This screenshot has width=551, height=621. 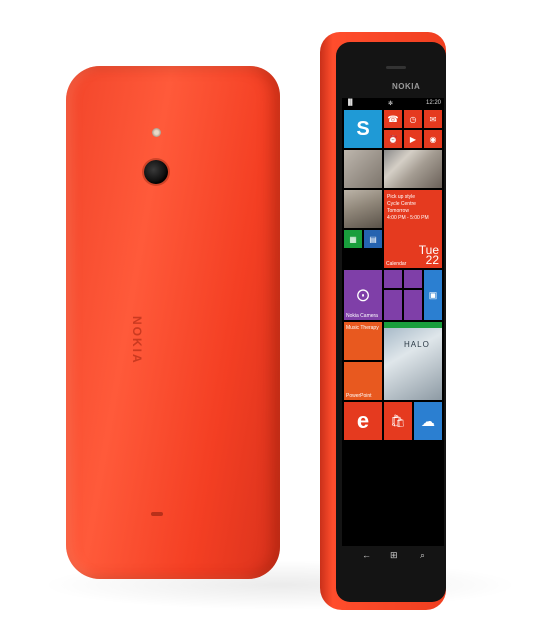 I want to click on xbox-band, so click(x=413, y=325).